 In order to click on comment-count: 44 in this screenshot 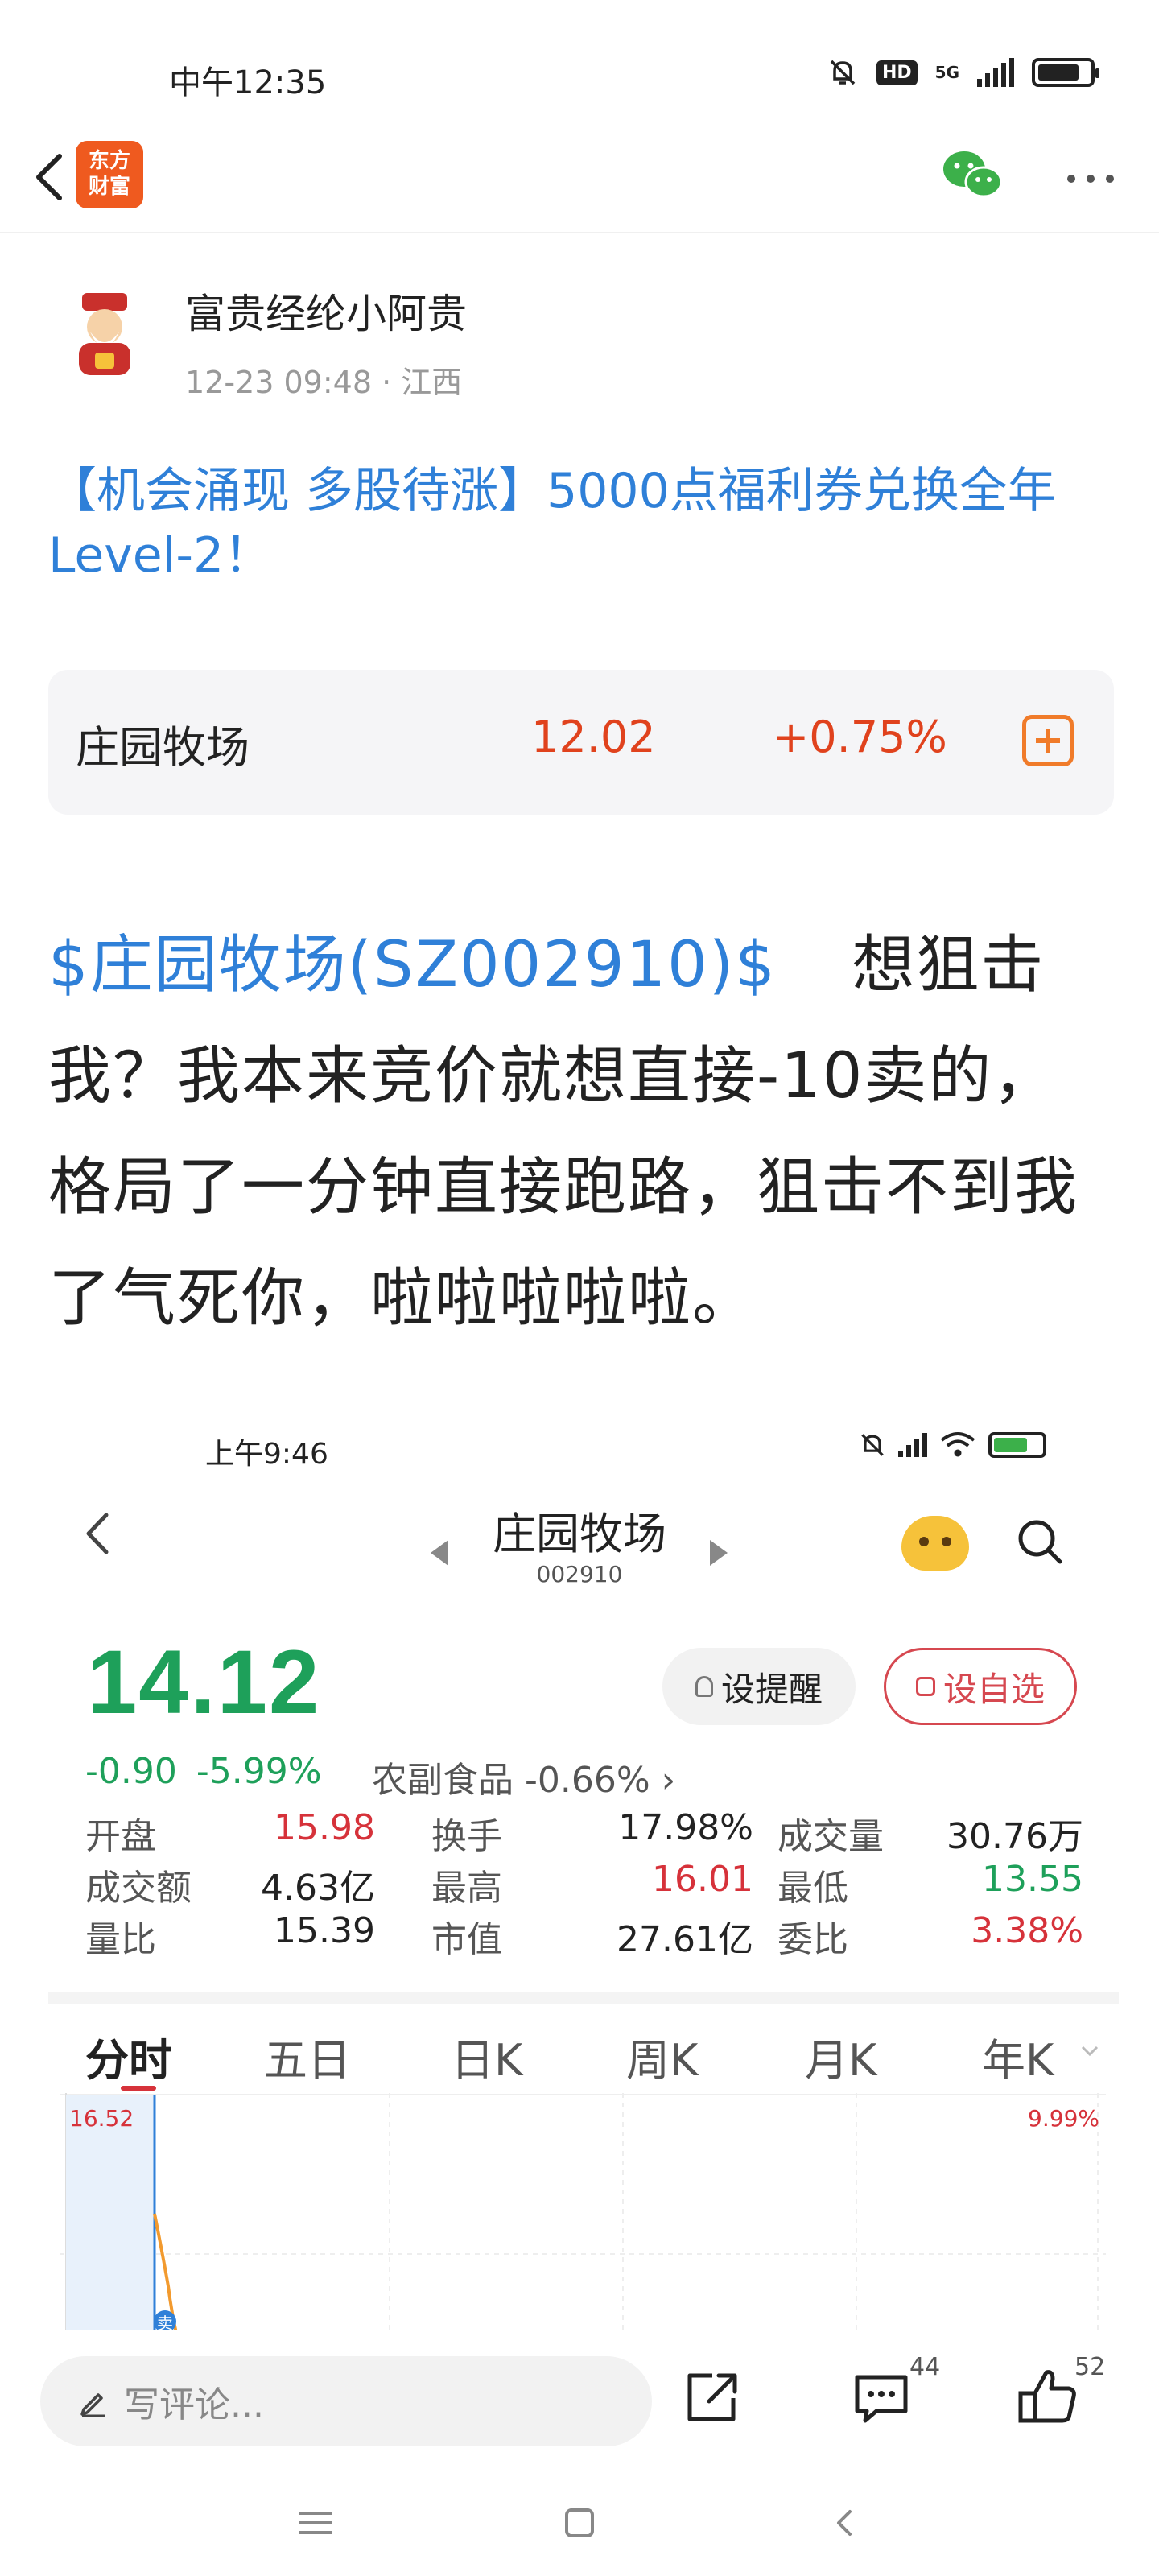, I will do `click(925, 2367)`.